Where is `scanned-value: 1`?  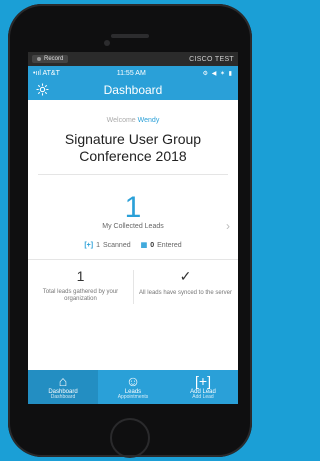
scanned-value: 1 is located at coordinates (98, 245).